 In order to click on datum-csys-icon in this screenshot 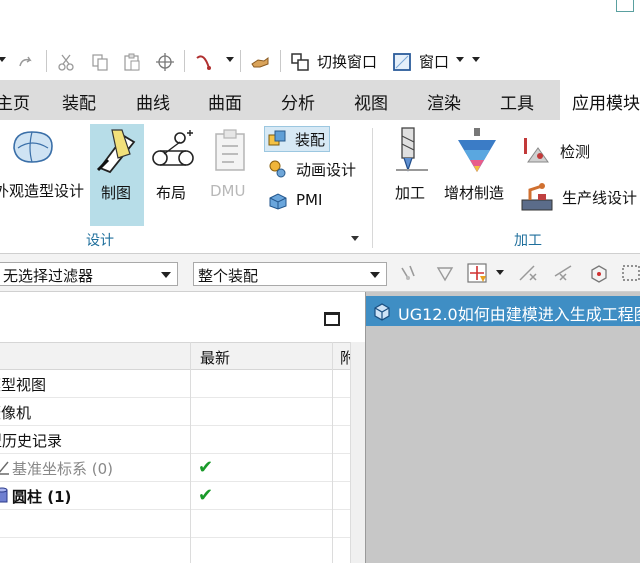, I will do `click(4, 468)`.